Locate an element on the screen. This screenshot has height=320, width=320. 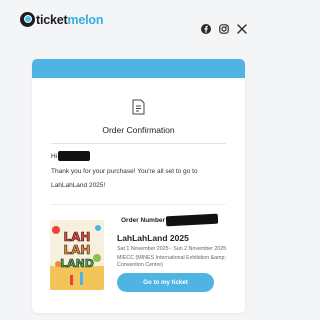
go-to-ticket-button: Go to my ticket is located at coordinates (165, 282).